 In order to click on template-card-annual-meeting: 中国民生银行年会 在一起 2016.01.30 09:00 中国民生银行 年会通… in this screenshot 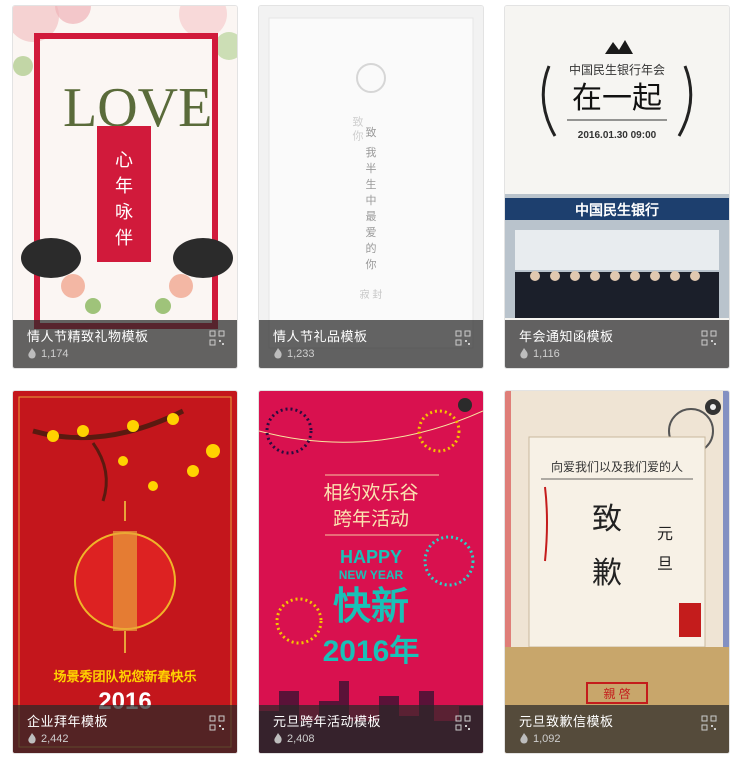, I will do `click(617, 187)`.